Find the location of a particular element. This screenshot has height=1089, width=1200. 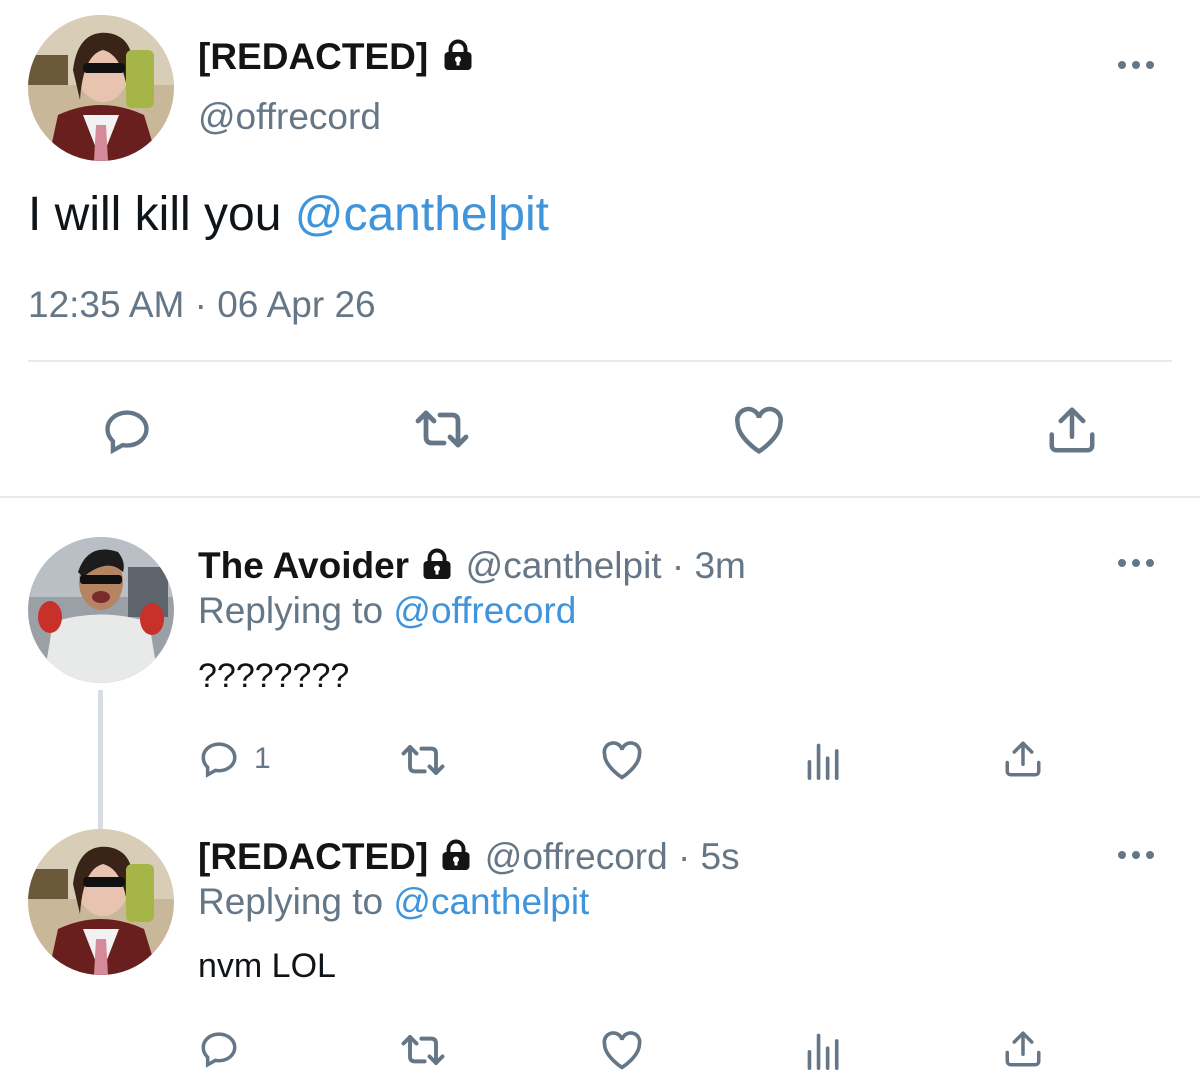

reply1-header: The Avoider @canthelpit · 3m is located at coordinates (472, 568).